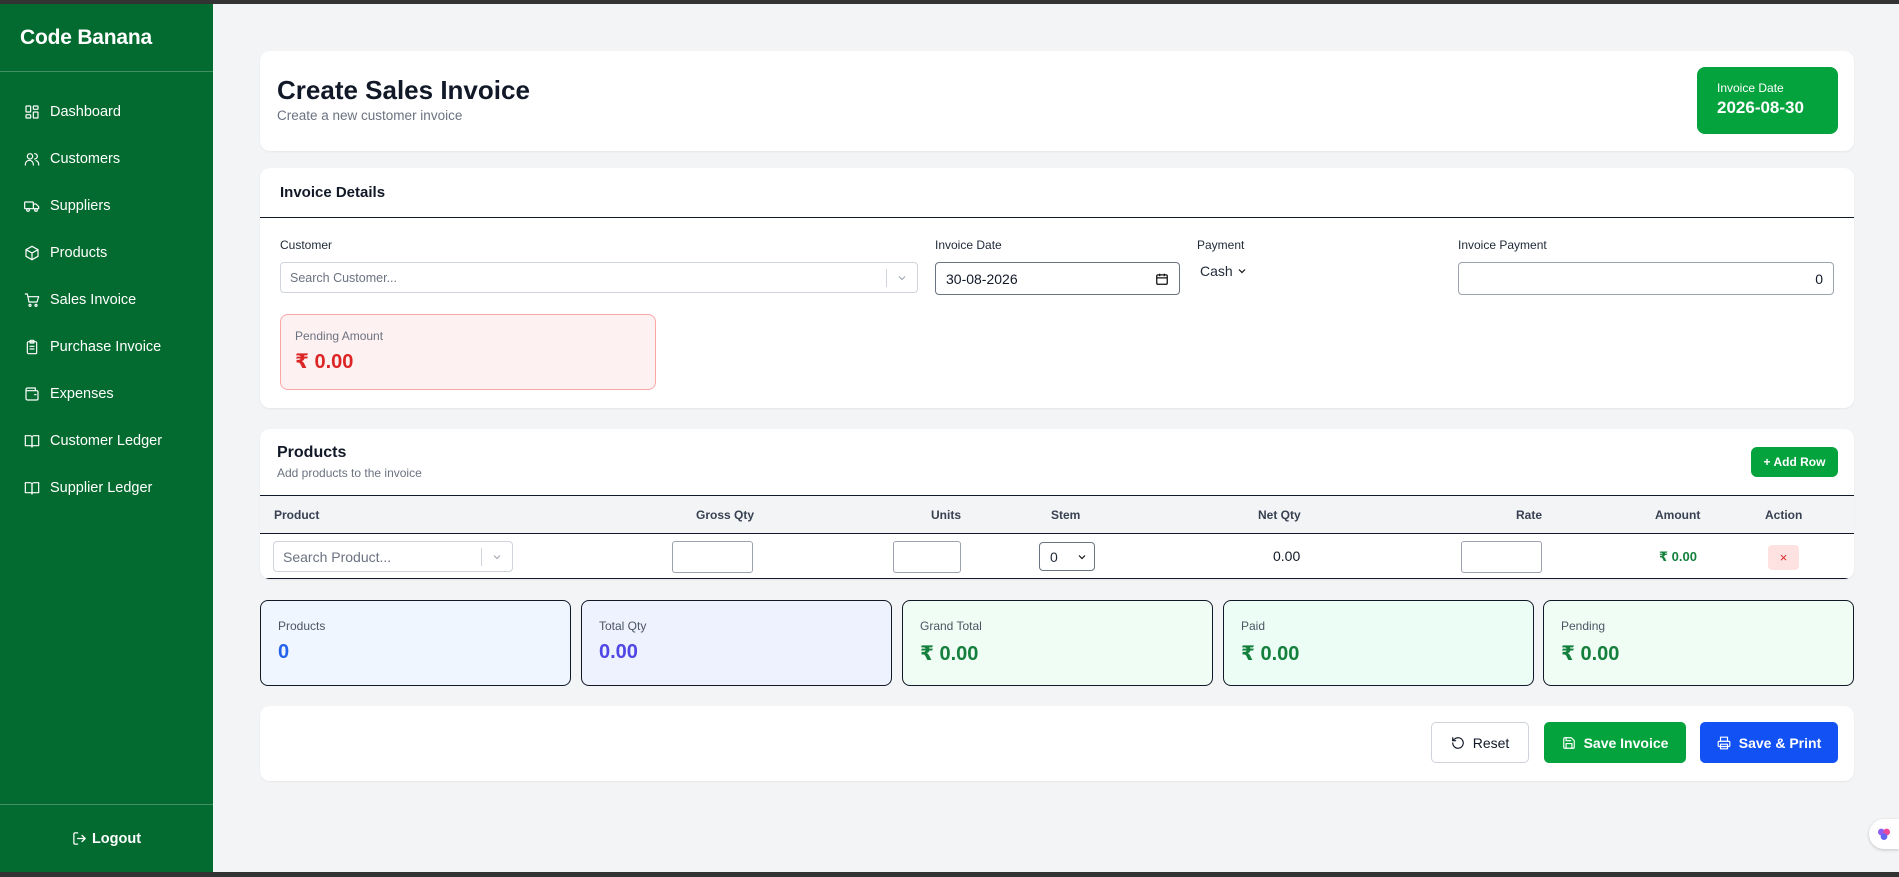 This screenshot has height=877, width=1899. I want to click on save-print-button: Save & Print, so click(1769, 742).